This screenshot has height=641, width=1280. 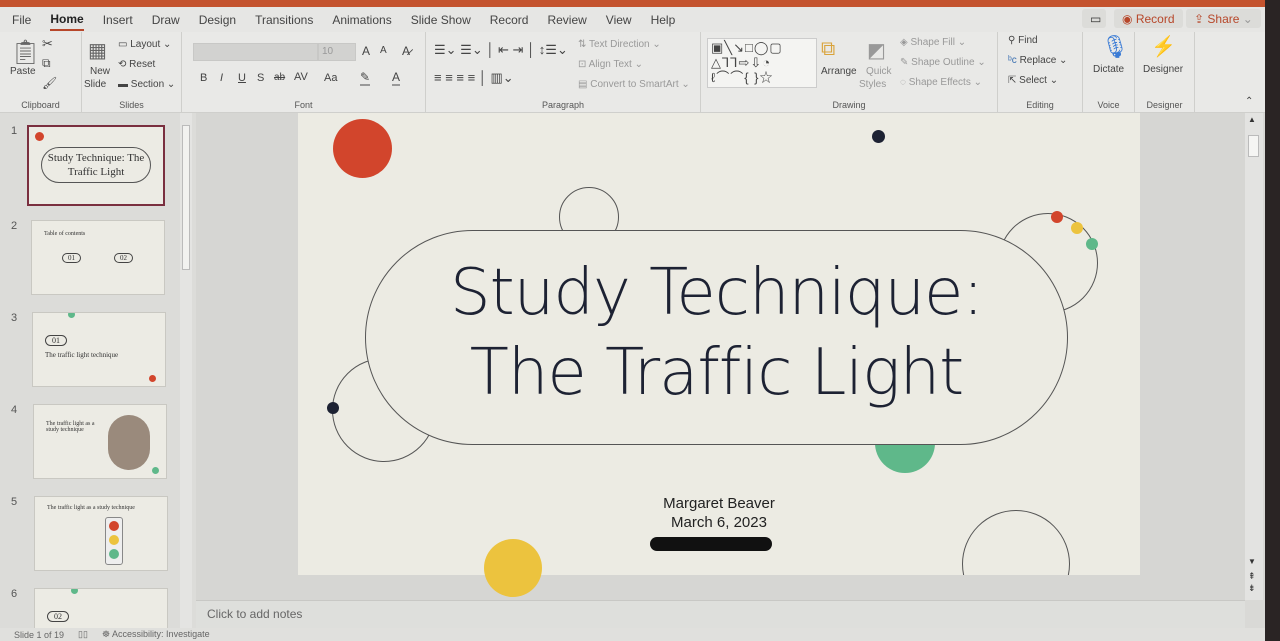 What do you see at coordinates (25, 52) in the screenshot?
I see `paste-icon: 📋︎` at bounding box center [25, 52].